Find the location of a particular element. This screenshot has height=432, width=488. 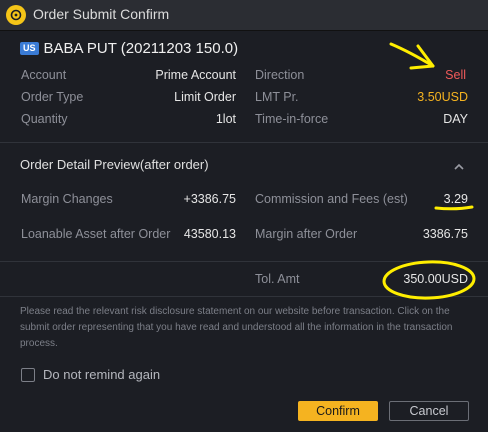

annotation-arrowhead is located at coordinates (422, 57).